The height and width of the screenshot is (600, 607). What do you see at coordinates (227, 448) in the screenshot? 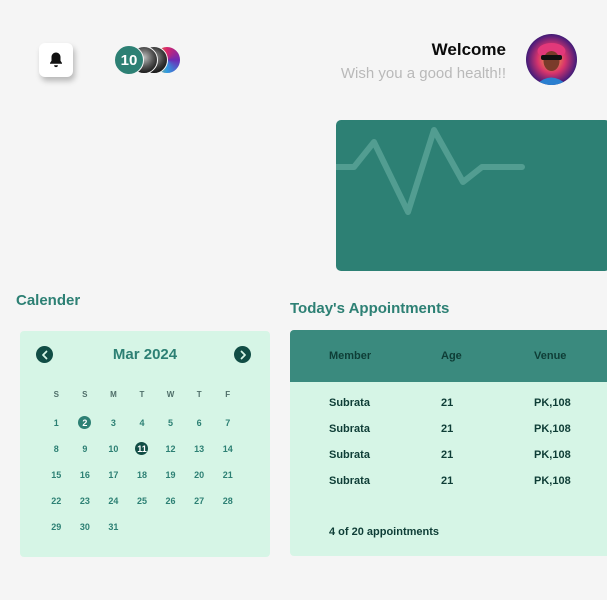
I see `calendar-day-label: 14` at bounding box center [227, 448].